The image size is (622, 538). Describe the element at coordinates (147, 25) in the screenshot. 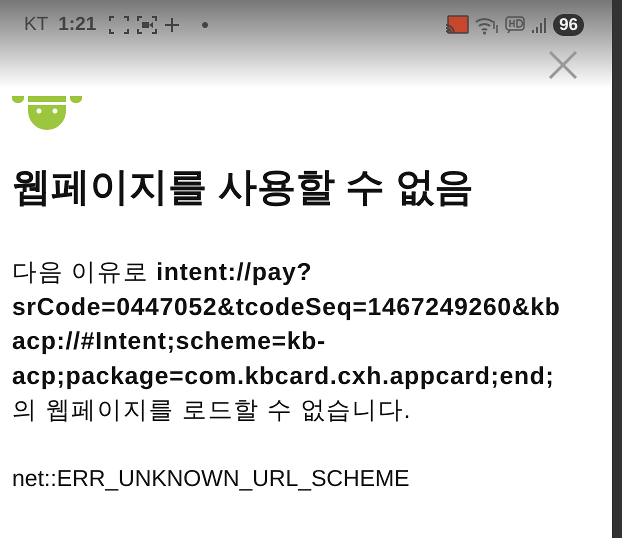

I see `screen-record-icon` at that location.